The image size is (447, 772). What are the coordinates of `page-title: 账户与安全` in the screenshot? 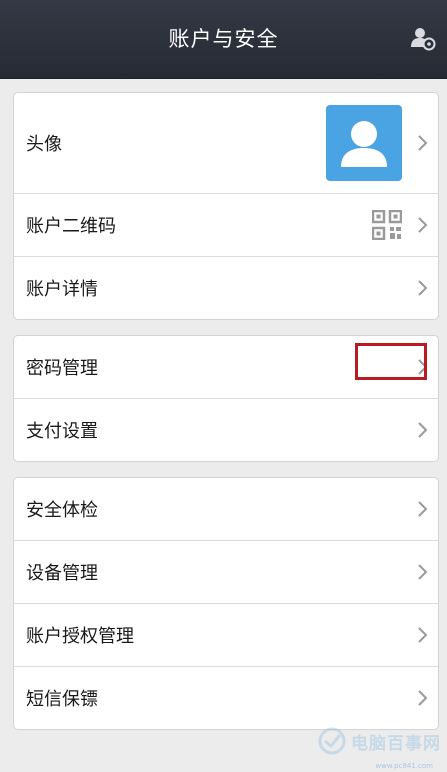 It's located at (223, 39).